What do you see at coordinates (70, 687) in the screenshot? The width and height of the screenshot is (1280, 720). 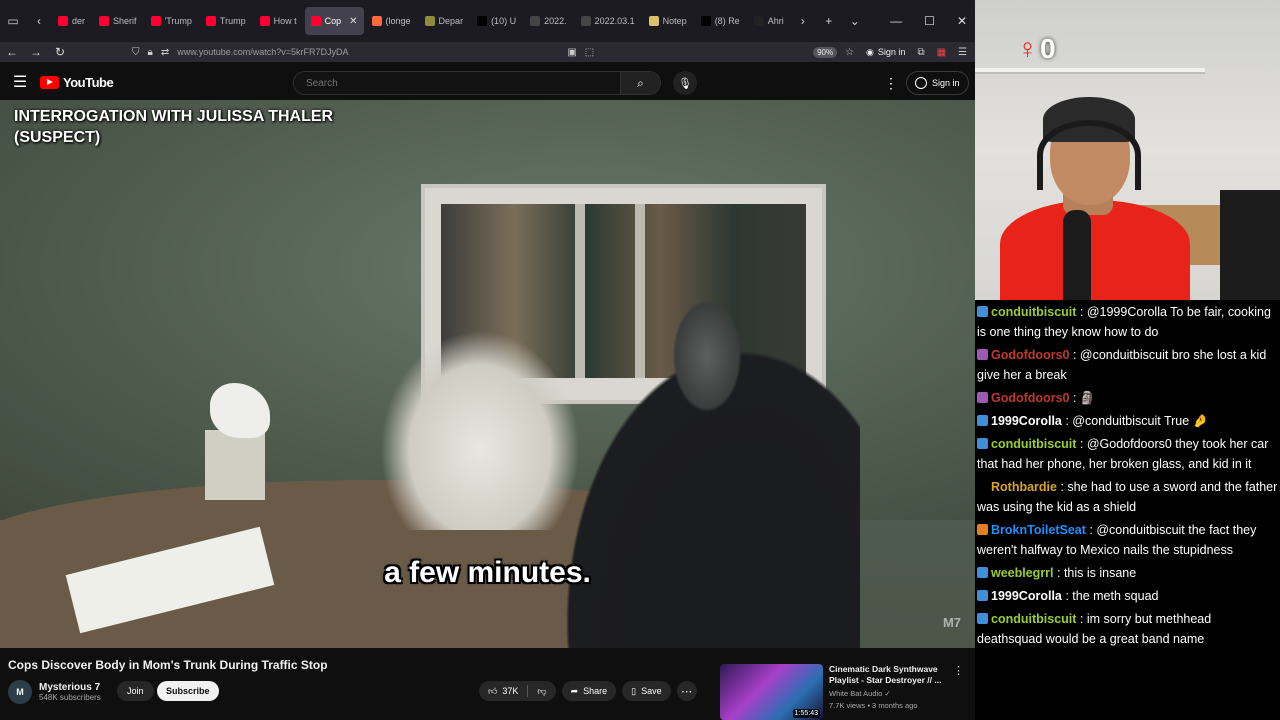 I see `channel-name: Mysterious 7` at bounding box center [70, 687].